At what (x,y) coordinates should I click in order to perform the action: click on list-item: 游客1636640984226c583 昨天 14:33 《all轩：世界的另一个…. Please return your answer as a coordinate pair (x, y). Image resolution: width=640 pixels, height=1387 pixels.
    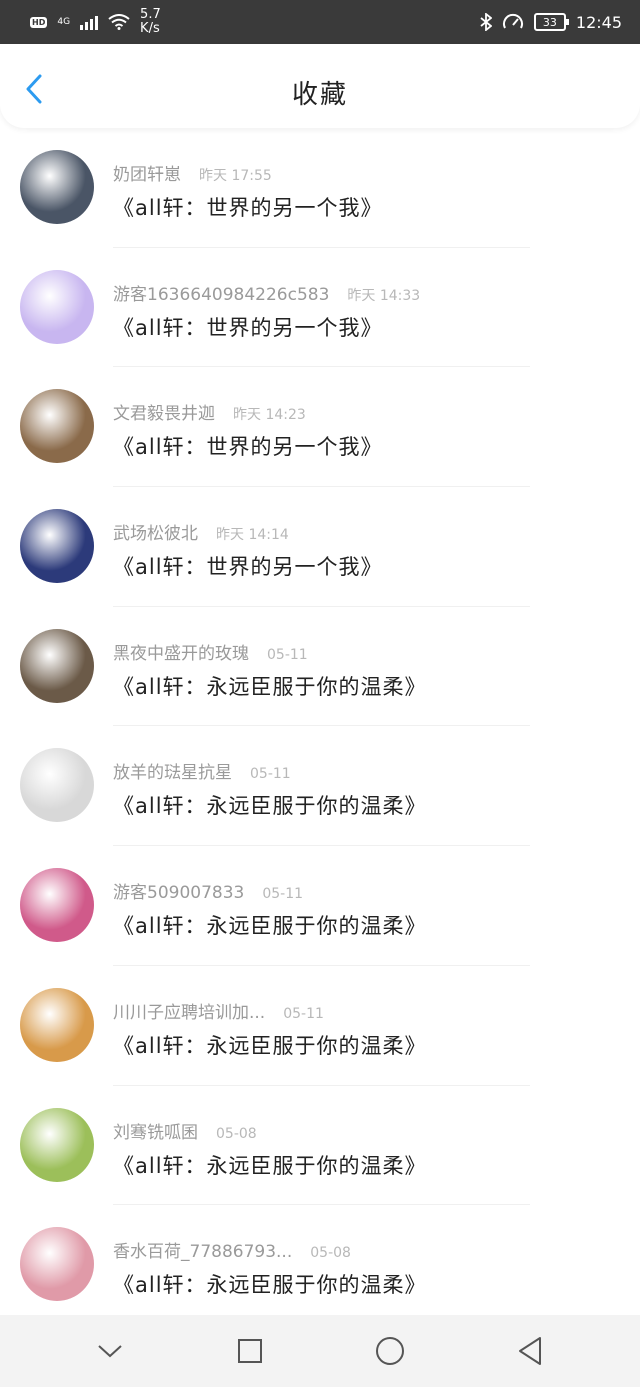
    Looking at the image, I should click on (320, 308).